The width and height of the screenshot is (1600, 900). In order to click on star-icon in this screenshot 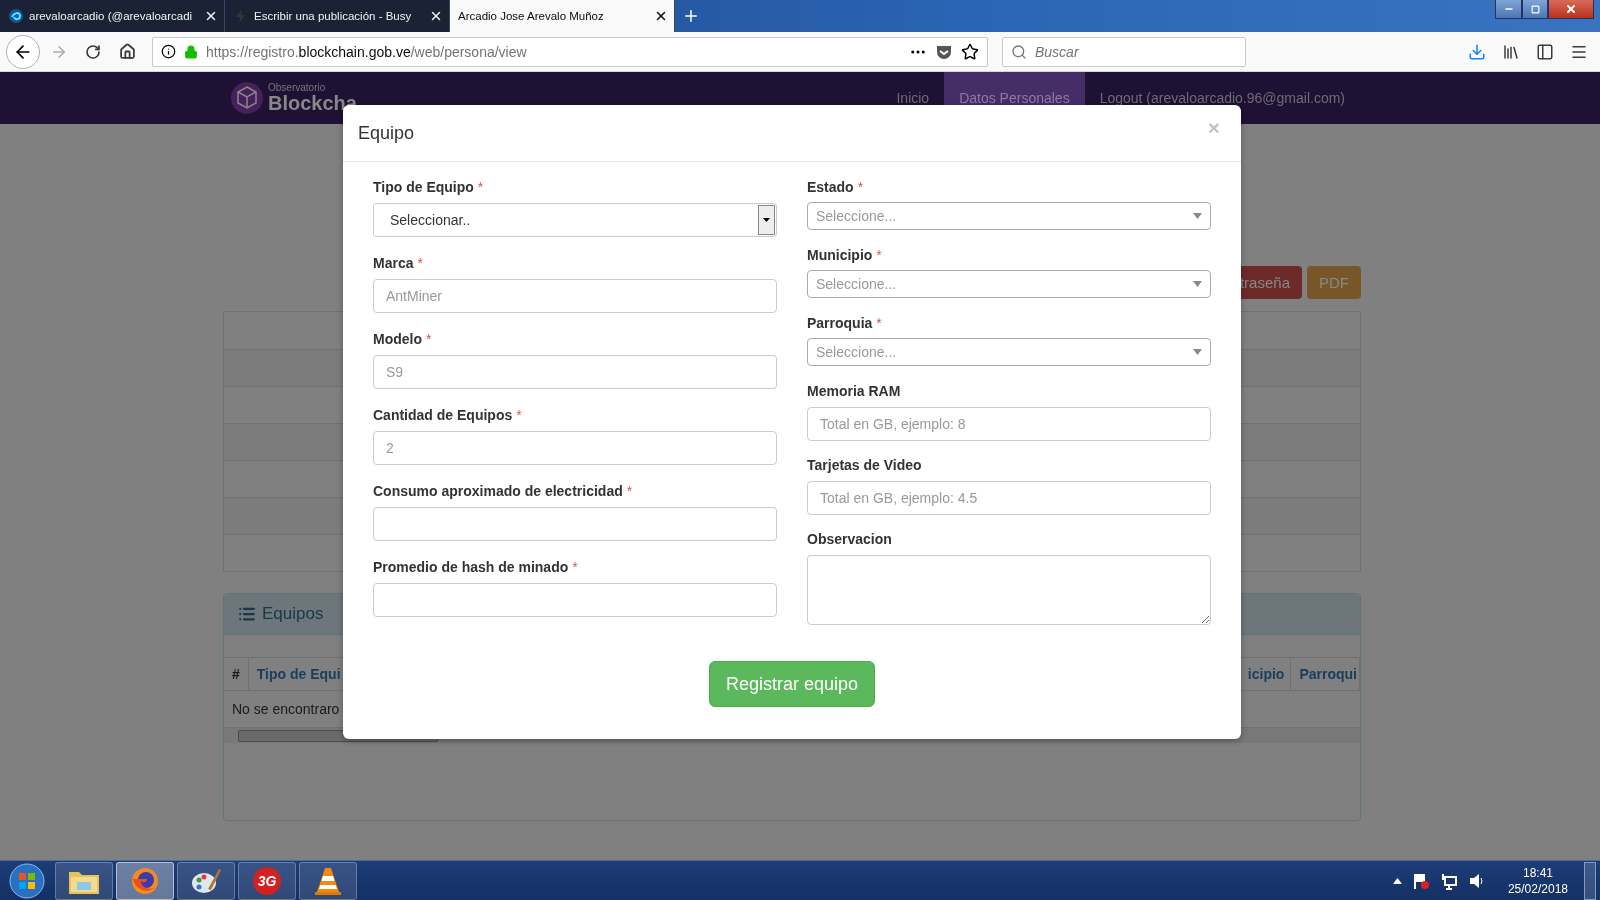, I will do `click(970, 51)`.